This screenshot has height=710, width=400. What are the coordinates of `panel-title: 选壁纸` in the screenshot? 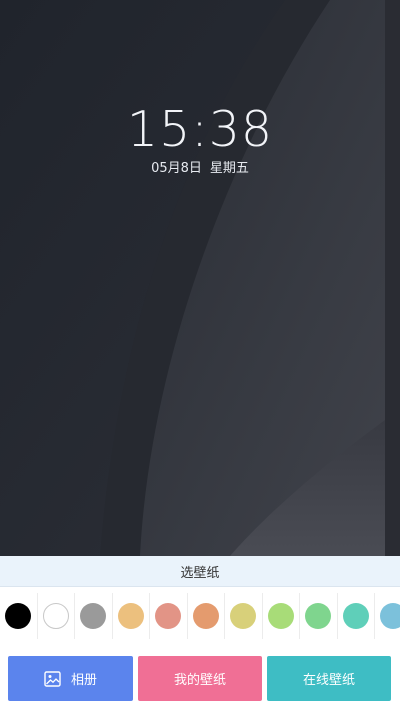 It's located at (200, 573).